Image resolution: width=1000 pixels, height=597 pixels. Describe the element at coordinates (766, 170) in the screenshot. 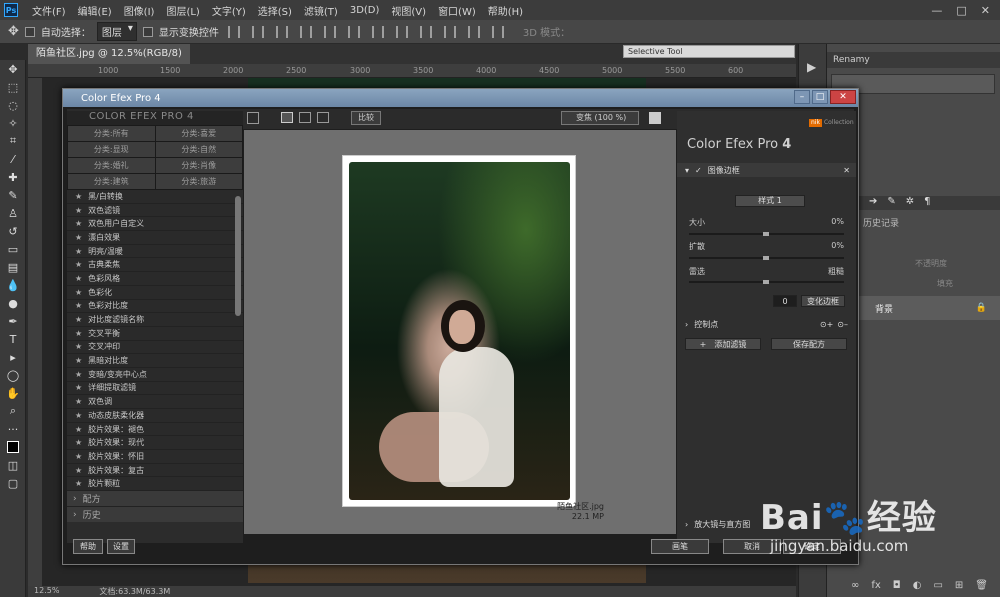

I see `image-borders-section: ▾ ✓ 图像边框 ✕` at that location.